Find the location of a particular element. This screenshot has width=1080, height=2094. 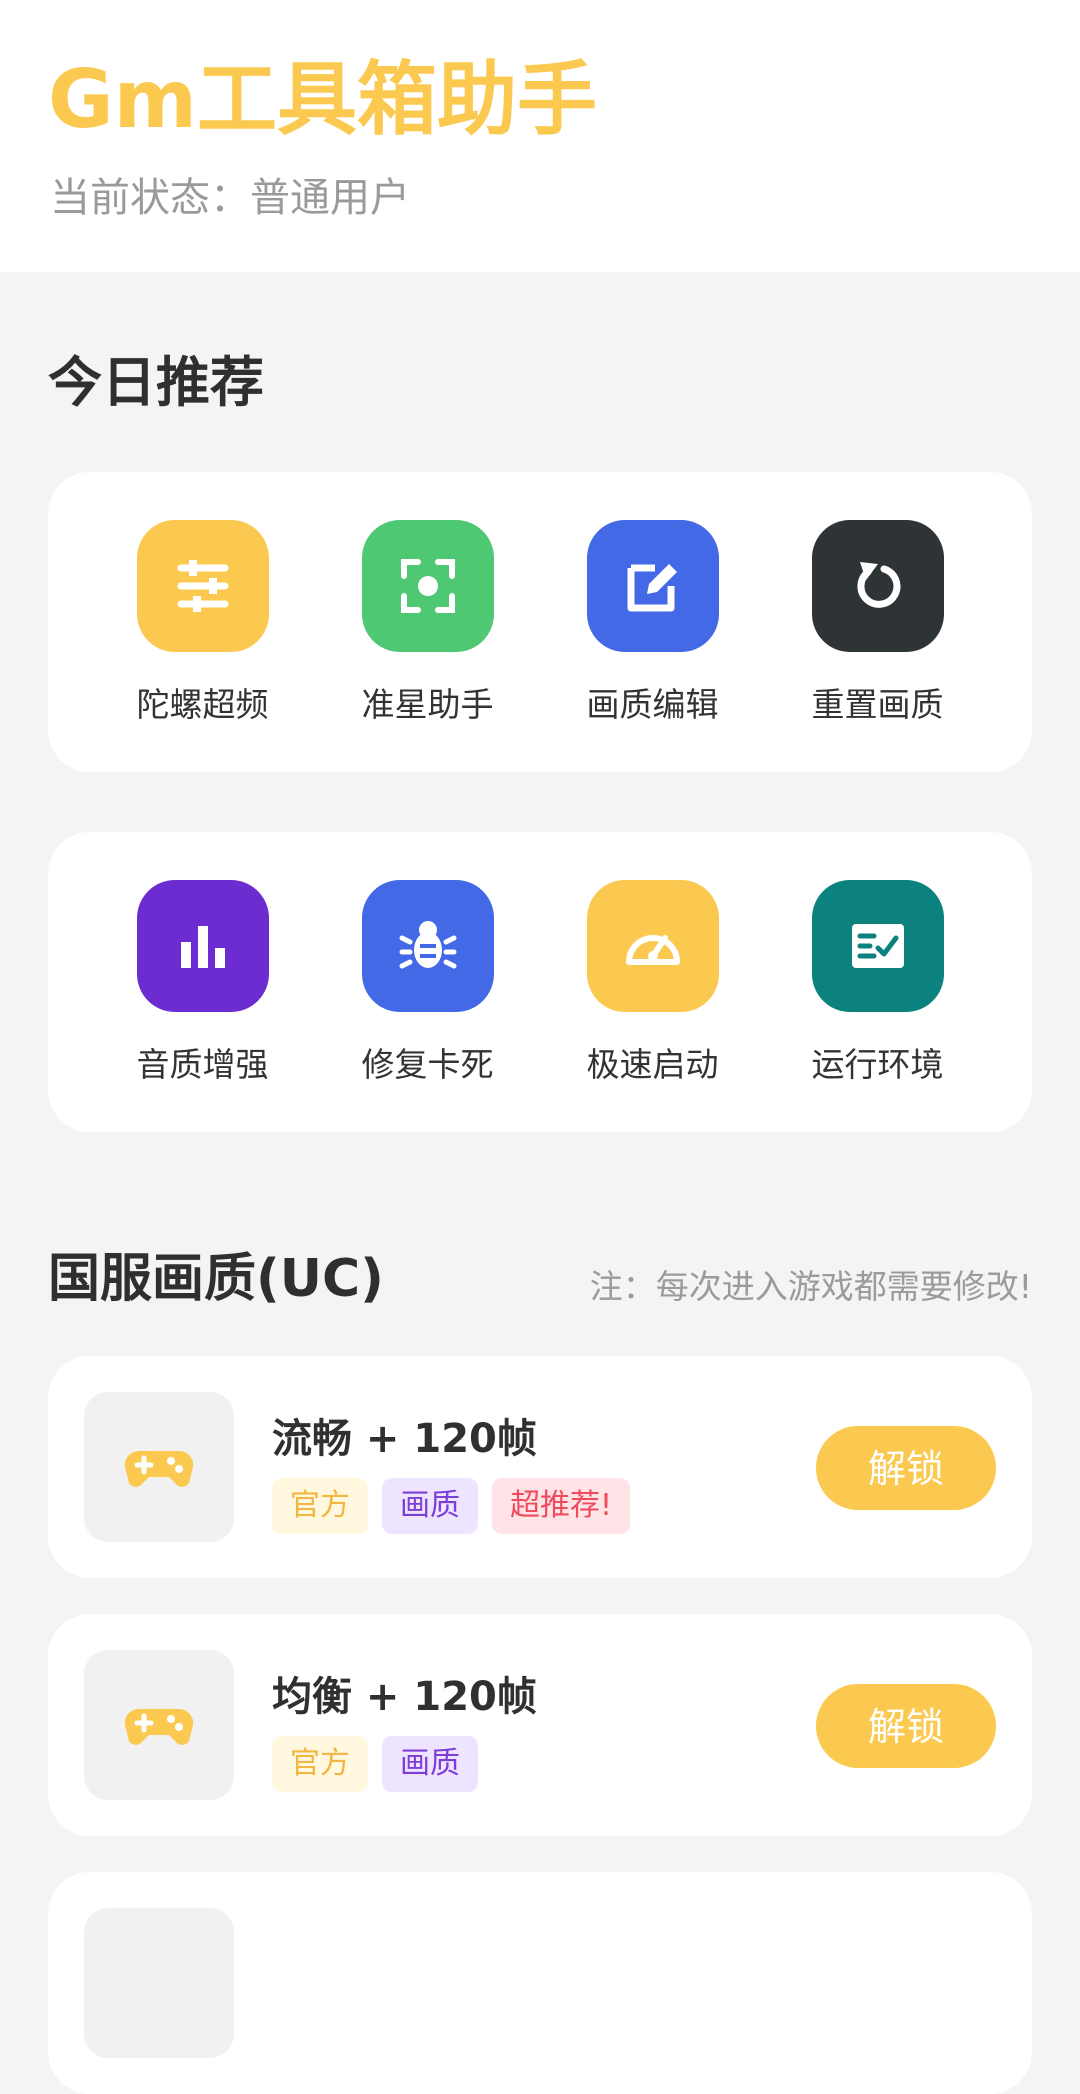

app-header: Gm工具箱助手 当前状态：普通用户 is located at coordinates (540, 136).